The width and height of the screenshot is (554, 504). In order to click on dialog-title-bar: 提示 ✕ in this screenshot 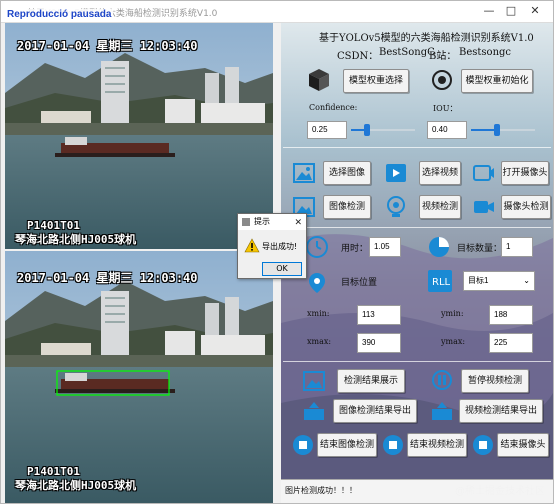, I will do `click(272, 222)`.